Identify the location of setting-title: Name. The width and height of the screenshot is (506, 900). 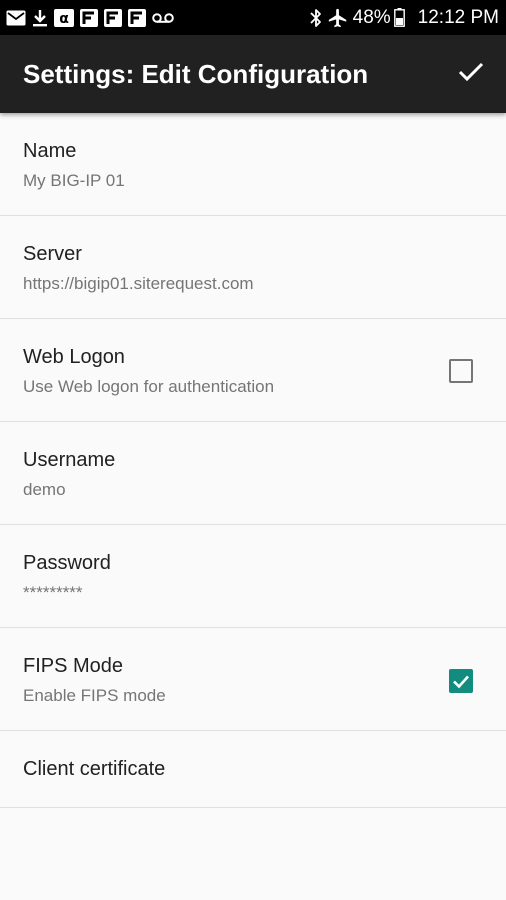
(50, 151).